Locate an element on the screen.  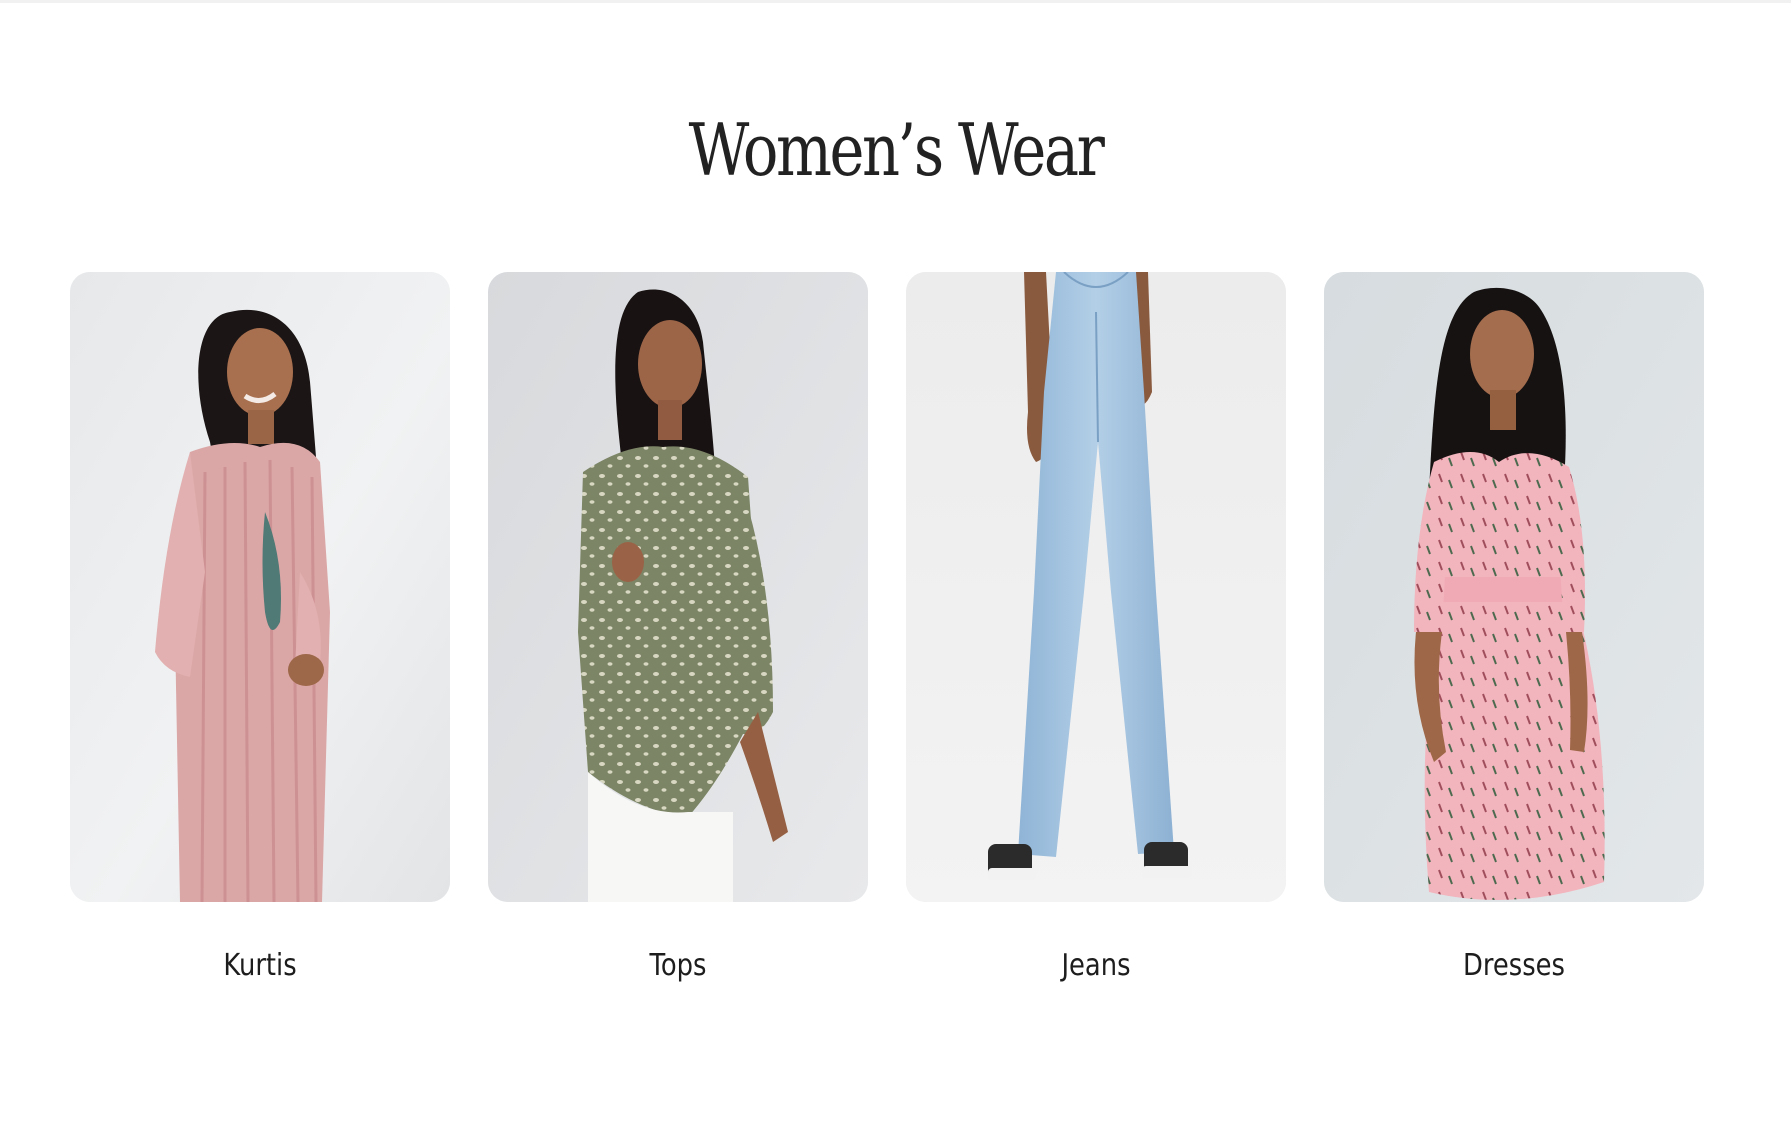
category-label-jeans: Jeans is located at coordinates (1096, 966).